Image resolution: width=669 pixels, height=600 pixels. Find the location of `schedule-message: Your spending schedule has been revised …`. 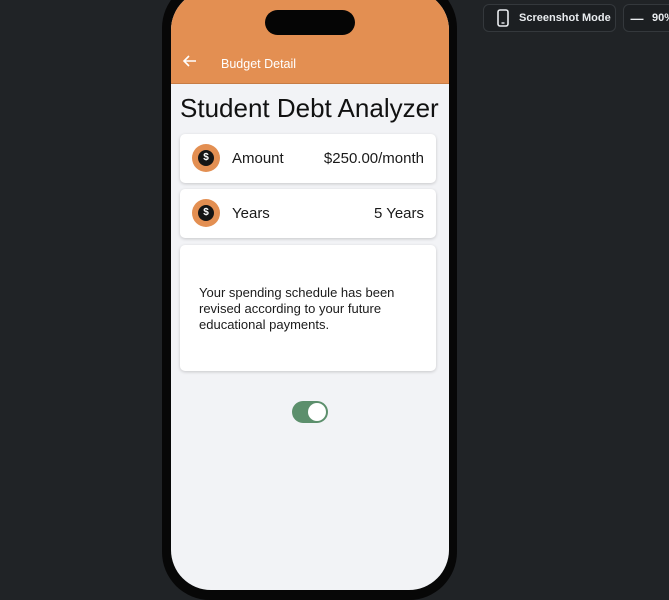

schedule-message: Your spending schedule has been revised … is located at coordinates (297, 308).